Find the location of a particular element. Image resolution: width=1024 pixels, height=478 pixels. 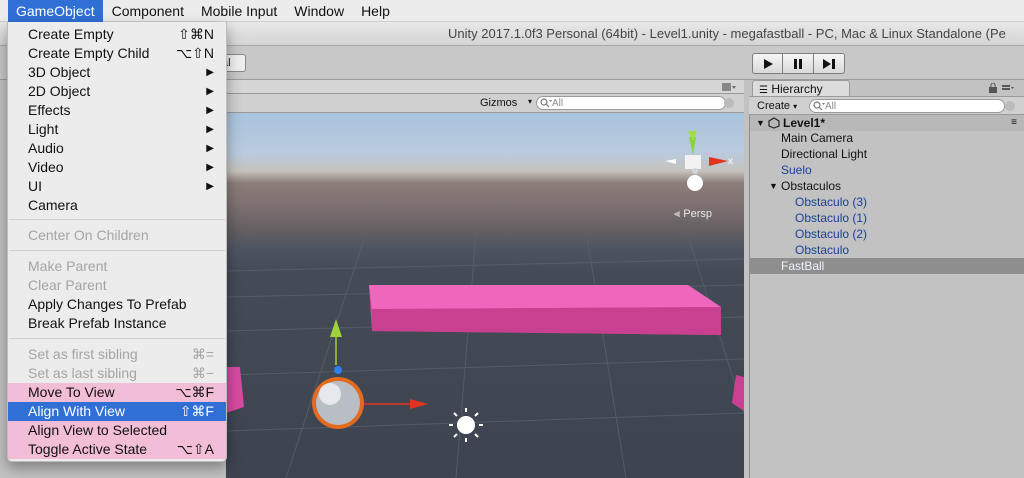

menu-item-light: Light ▶ is located at coordinates (117, 129).